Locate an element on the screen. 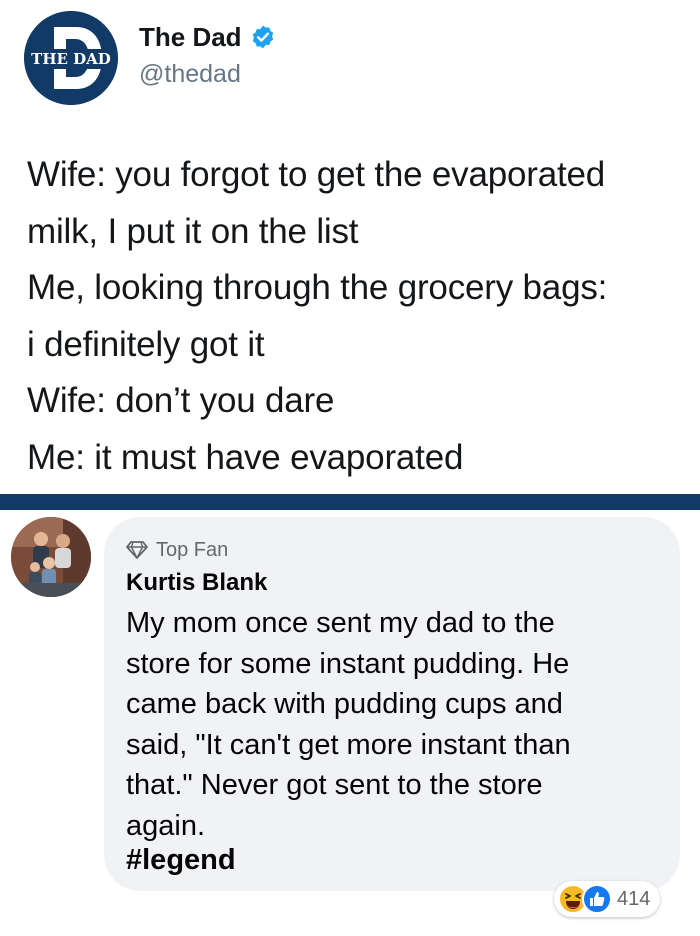  top-fan-badge: Top Fan is located at coordinates (177, 550).